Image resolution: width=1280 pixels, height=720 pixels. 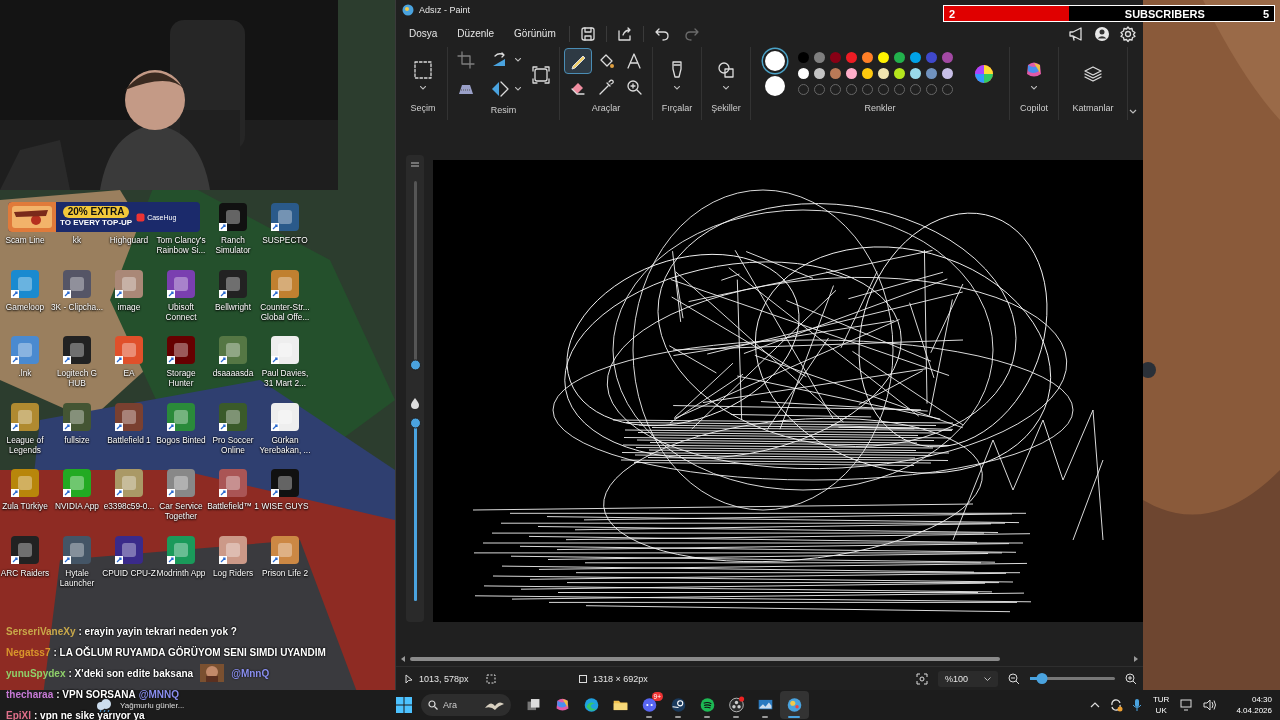 I want to click on tray-chevron-icon, so click(x=1094, y=705).